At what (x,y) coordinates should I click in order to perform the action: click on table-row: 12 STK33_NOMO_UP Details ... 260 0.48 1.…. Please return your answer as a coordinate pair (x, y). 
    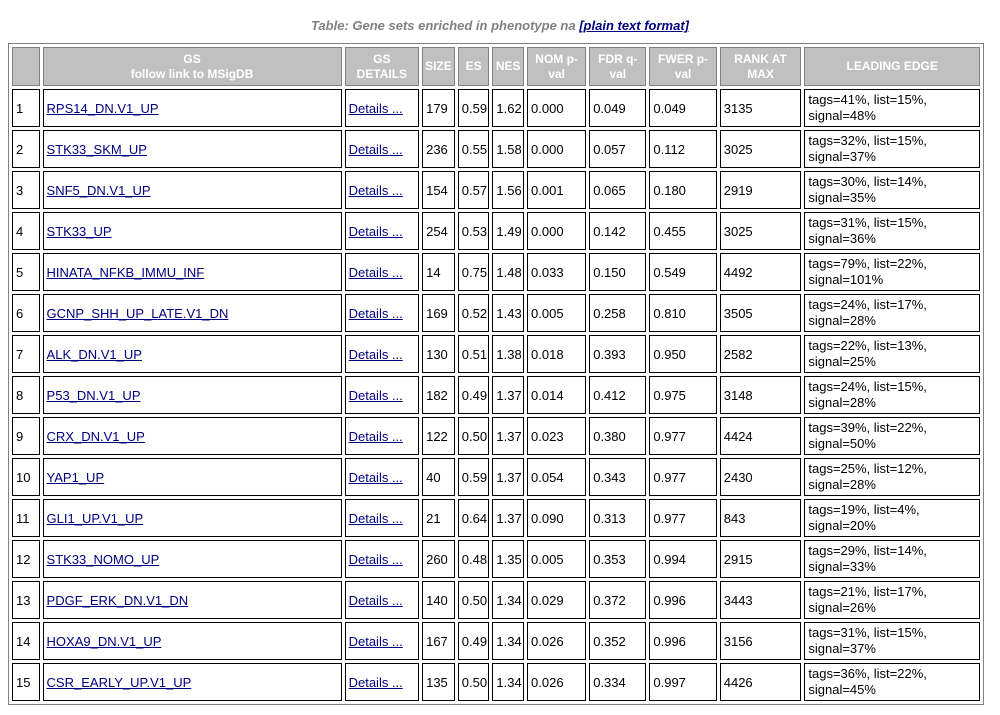
    Looking at the image, I should click on (496, 559).